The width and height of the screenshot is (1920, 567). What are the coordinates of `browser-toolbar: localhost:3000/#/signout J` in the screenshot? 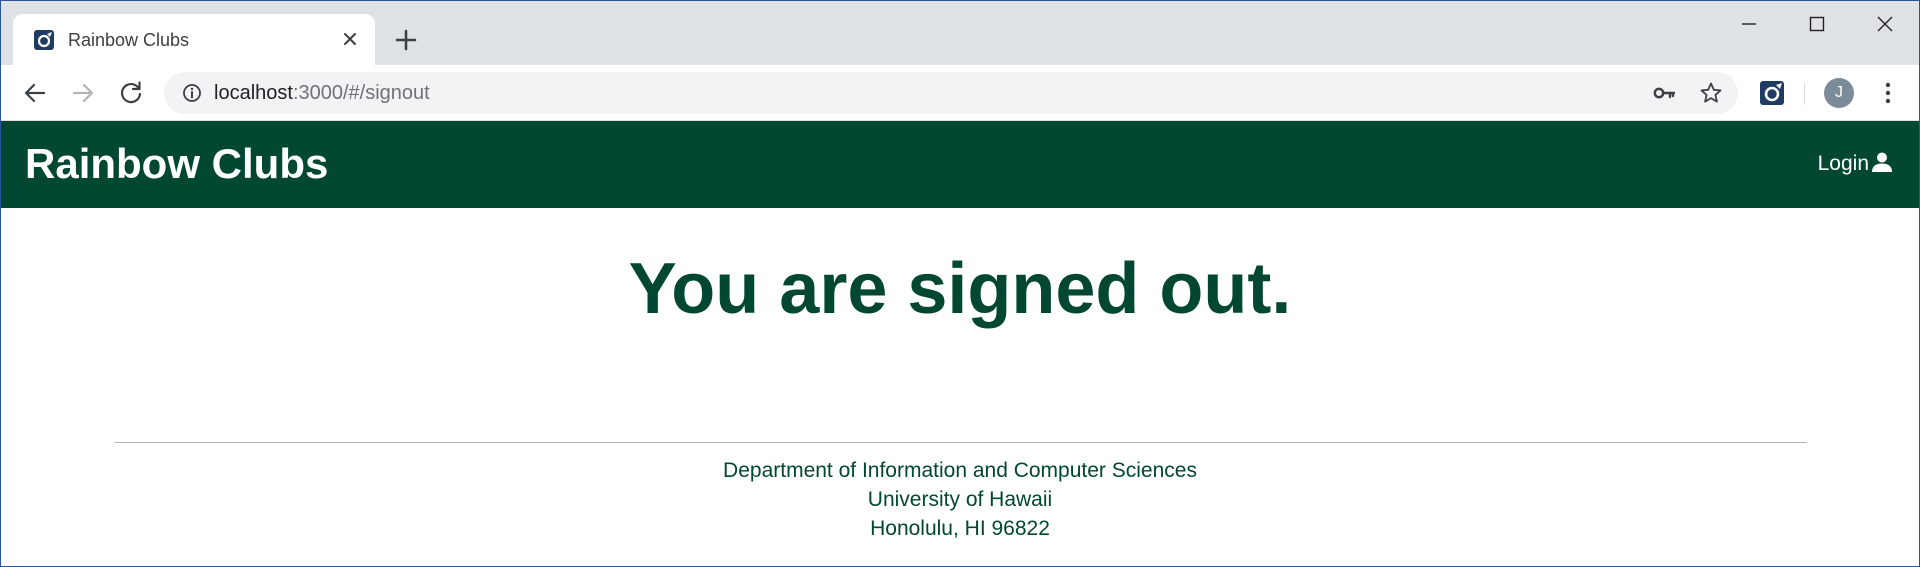 It's located at (960, 93).